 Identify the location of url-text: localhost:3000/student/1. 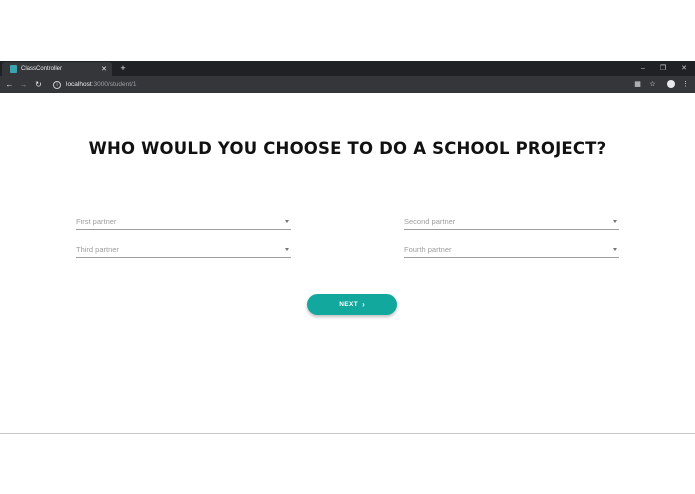
(101, 84).